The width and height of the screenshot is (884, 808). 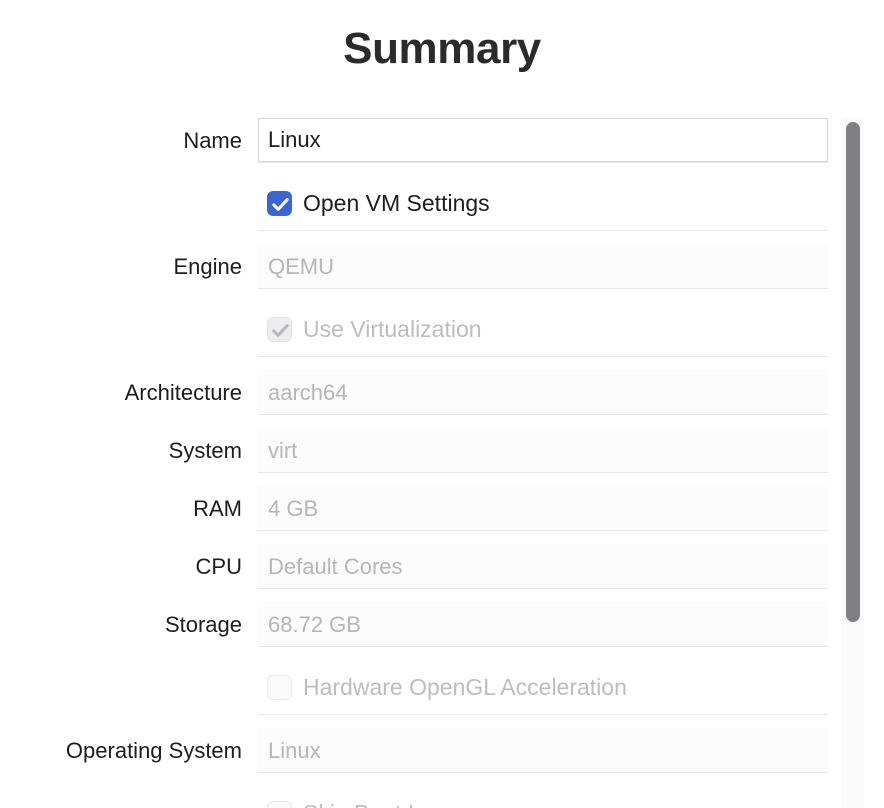 I want to click on readonly-field-cpu: Default Cores, so click(x=543, y=566).